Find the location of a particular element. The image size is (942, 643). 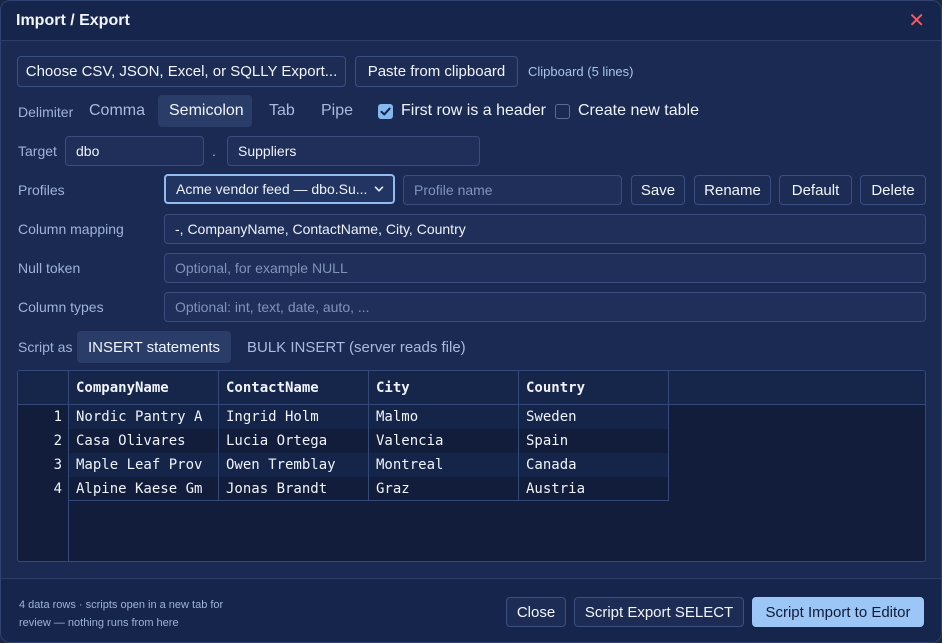

row-number: 4 is located at coordinates (57, 489).